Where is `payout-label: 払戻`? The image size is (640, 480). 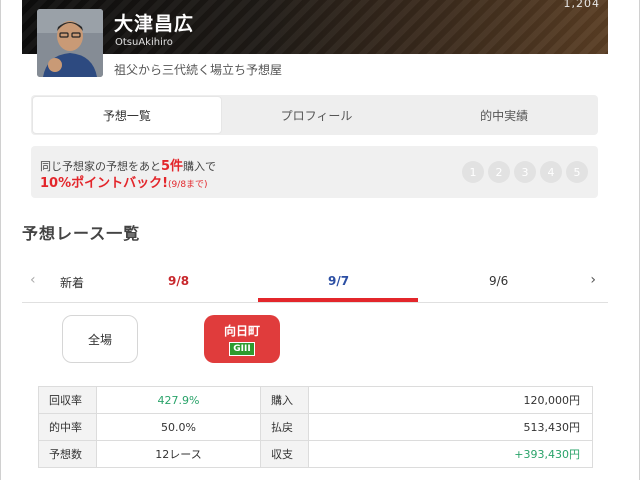 payout-label: 払戻 is located at coordinates (284, 427).